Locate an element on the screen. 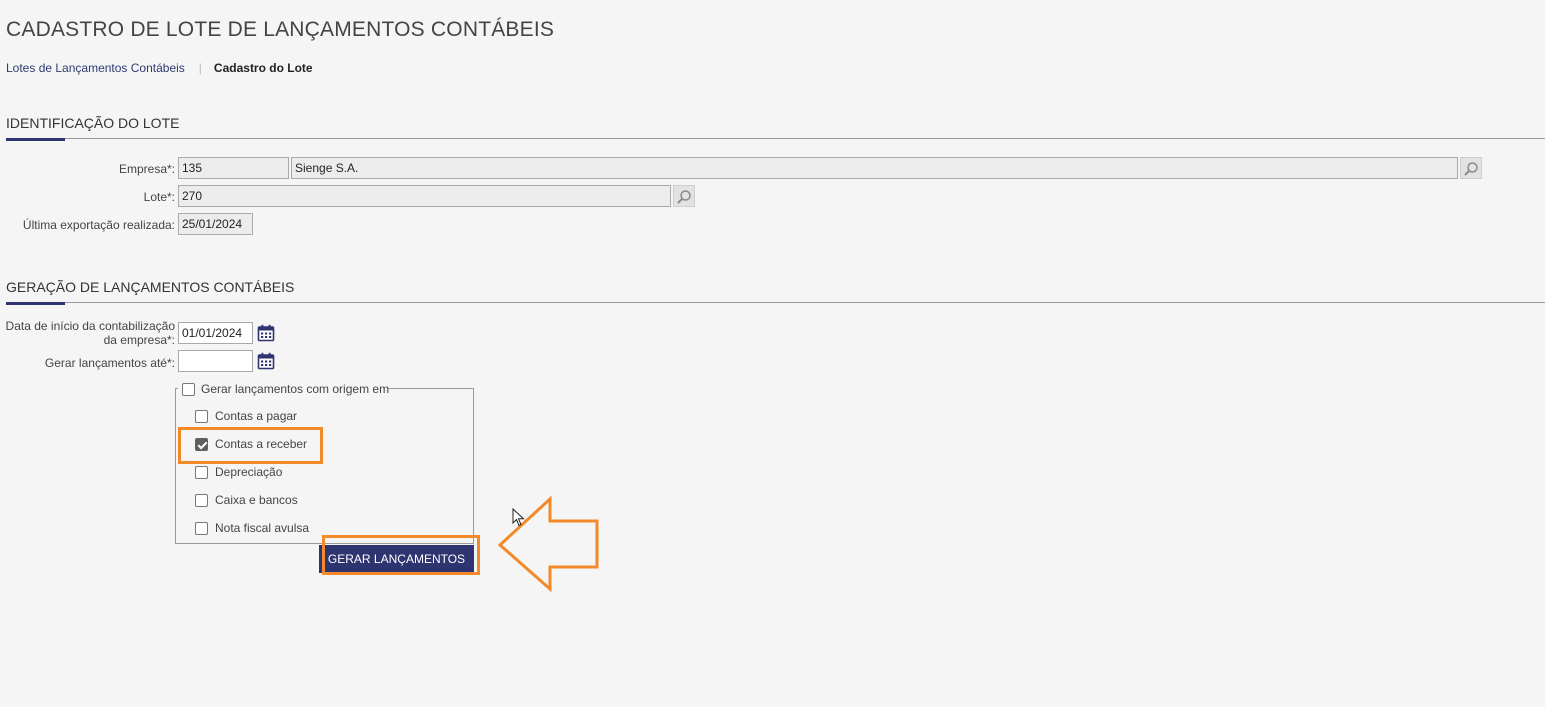 This screenshot has width=1545, height=707. section-title-geracao: GERAÇÃO DE LANÇAMENTOS CONTÁBEIS is located at coordinates (150, 287).